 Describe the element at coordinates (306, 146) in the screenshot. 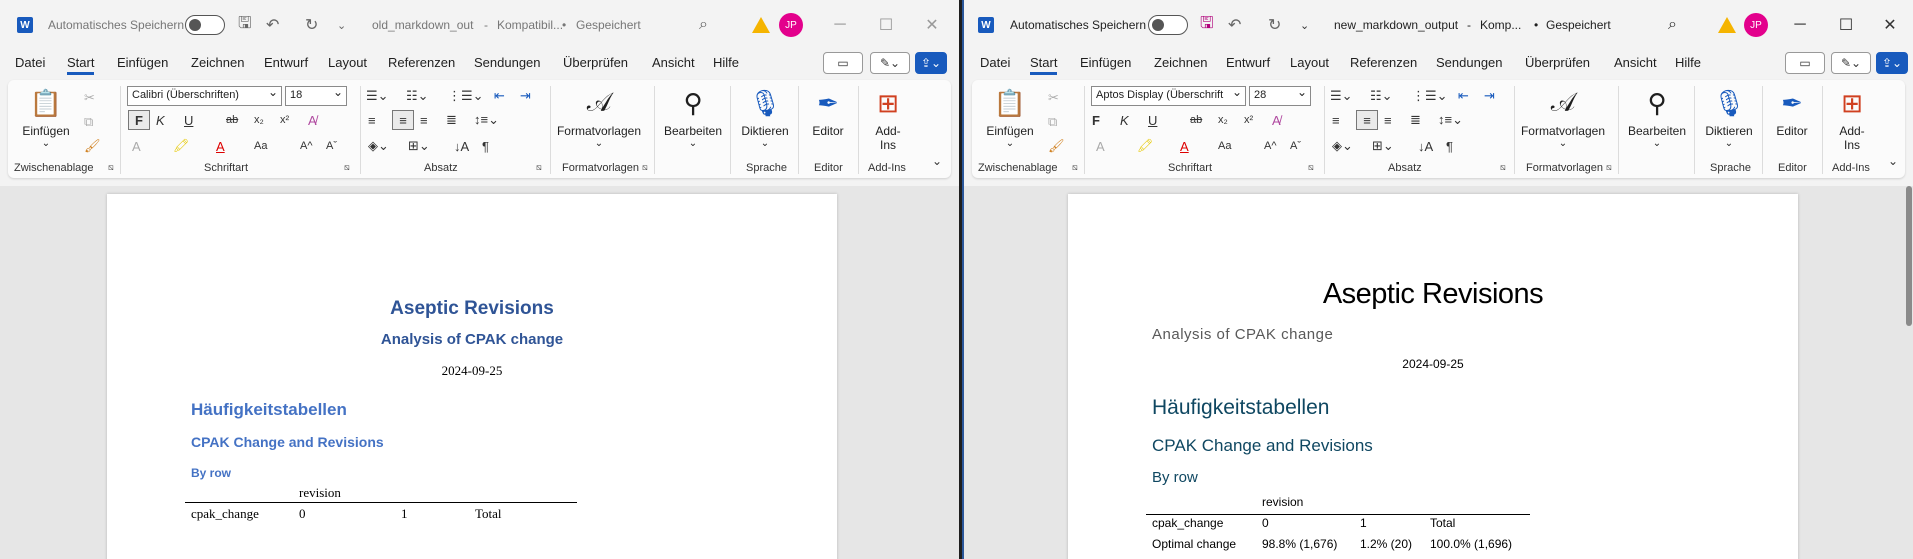

I see `grow-font-button: A^` at that location.